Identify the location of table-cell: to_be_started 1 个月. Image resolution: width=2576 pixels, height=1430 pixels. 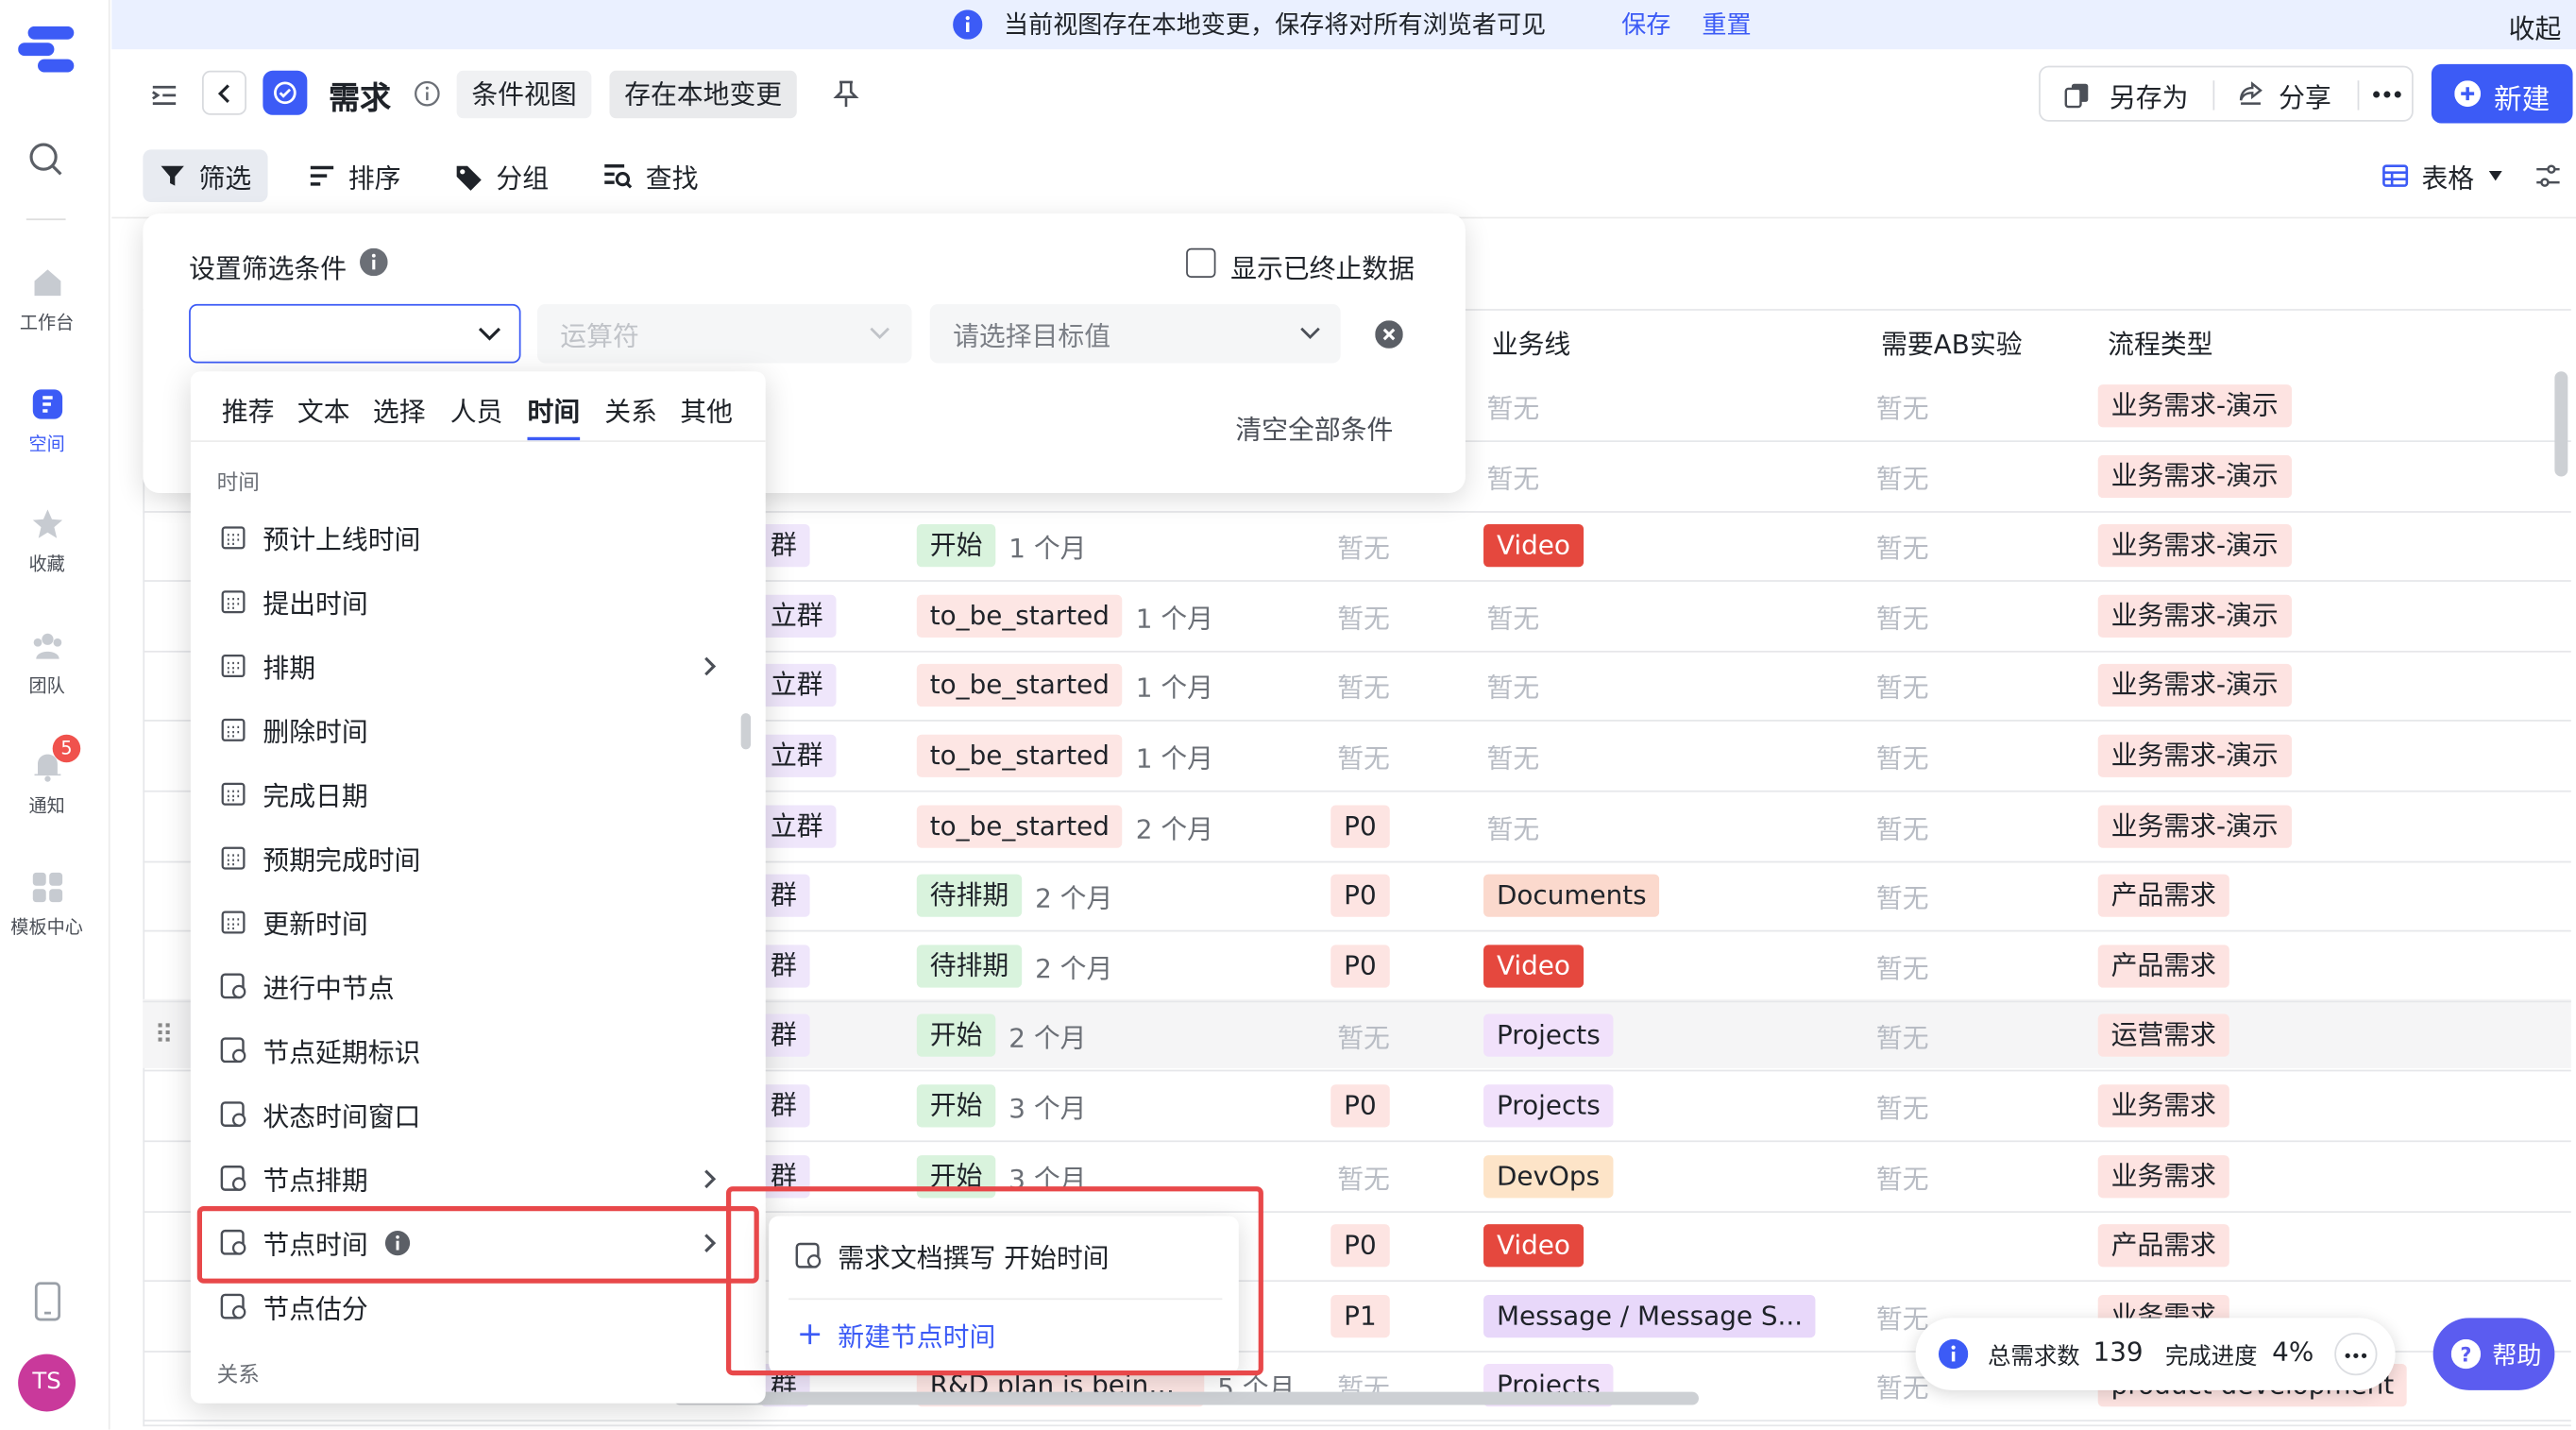
(1058, 686).